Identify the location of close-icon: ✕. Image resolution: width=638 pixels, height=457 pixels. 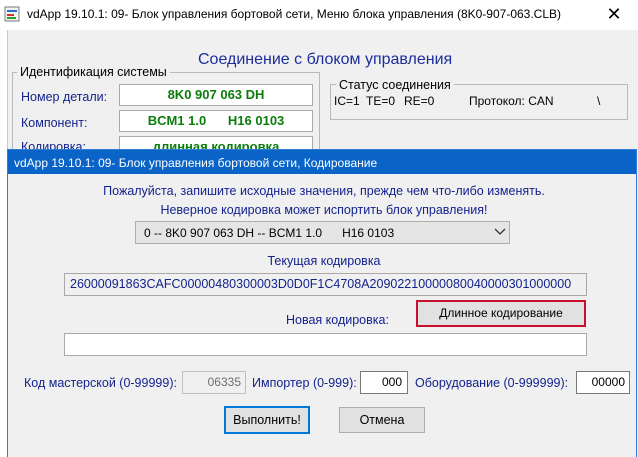
(614, 14).